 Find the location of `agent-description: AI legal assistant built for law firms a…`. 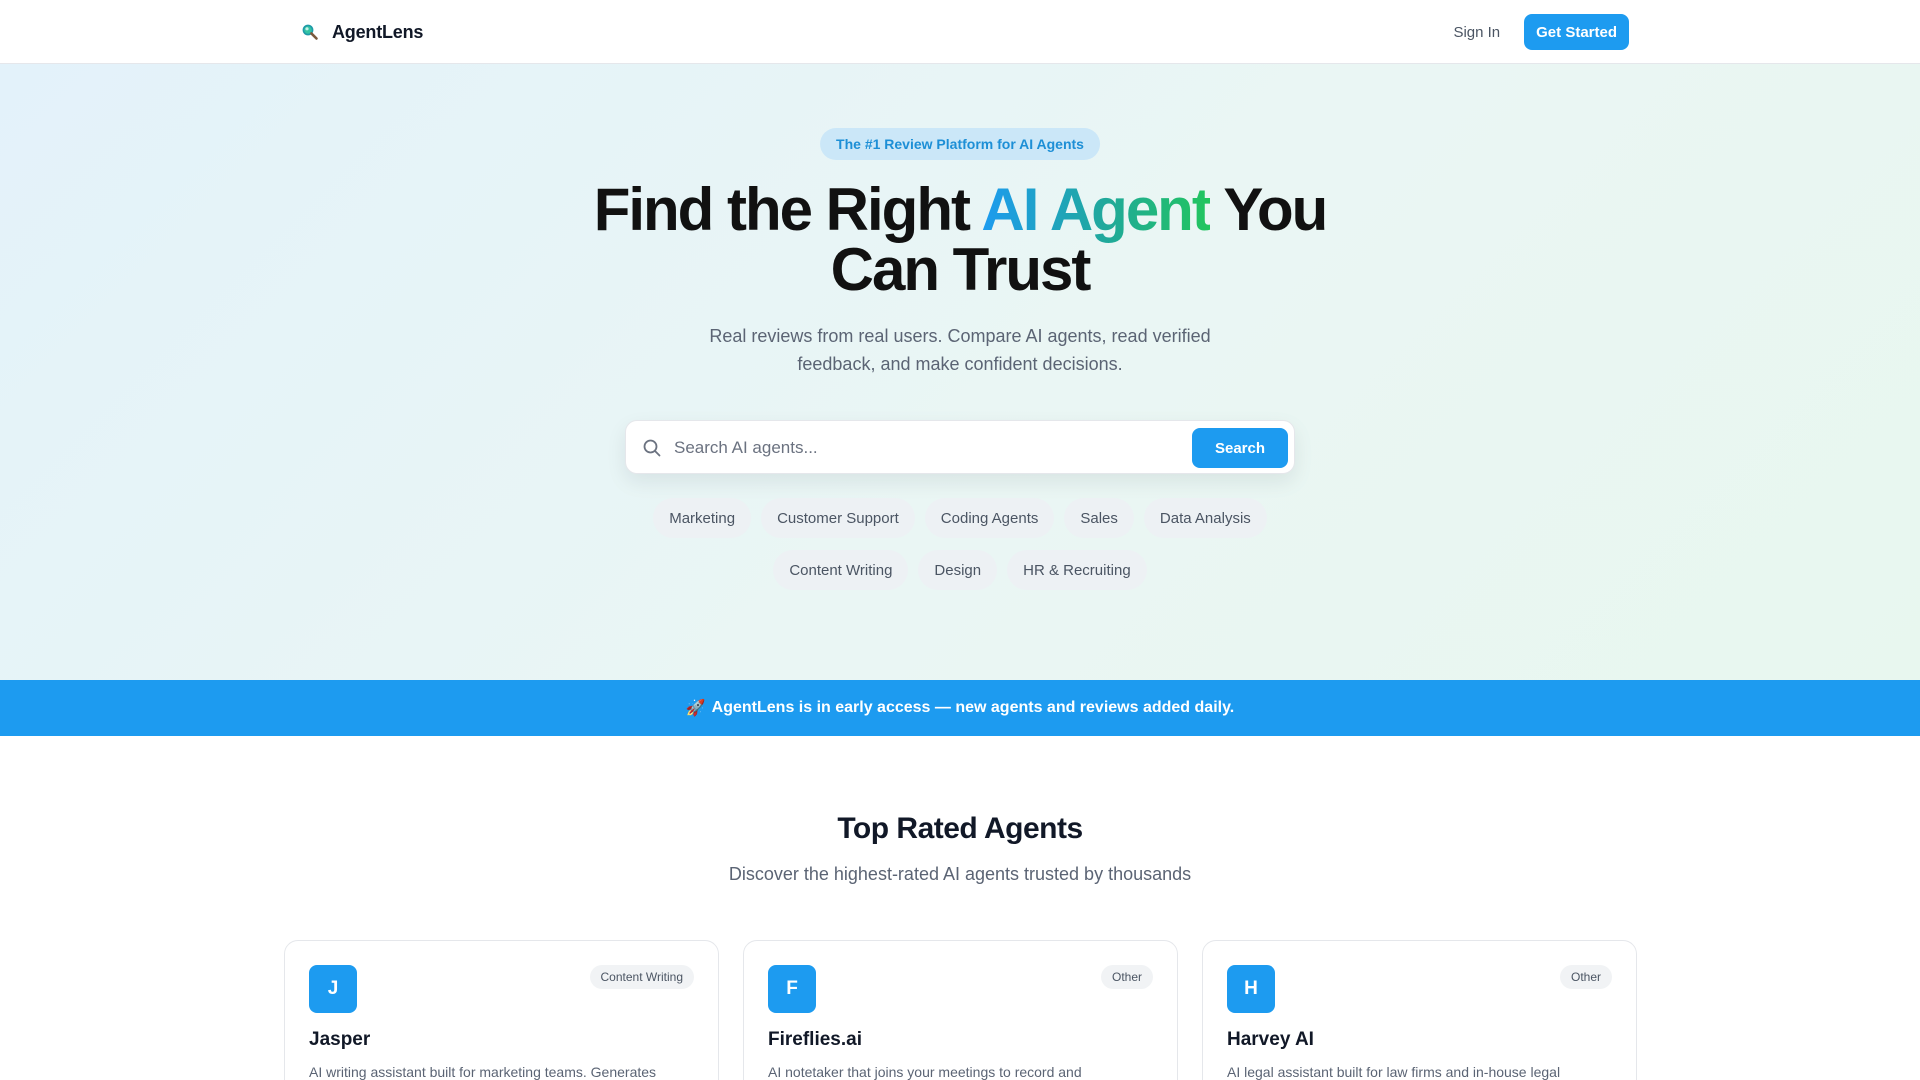

agent-description: AI legal assistant built for law firms a… is located at coordinates (1394, 1072).